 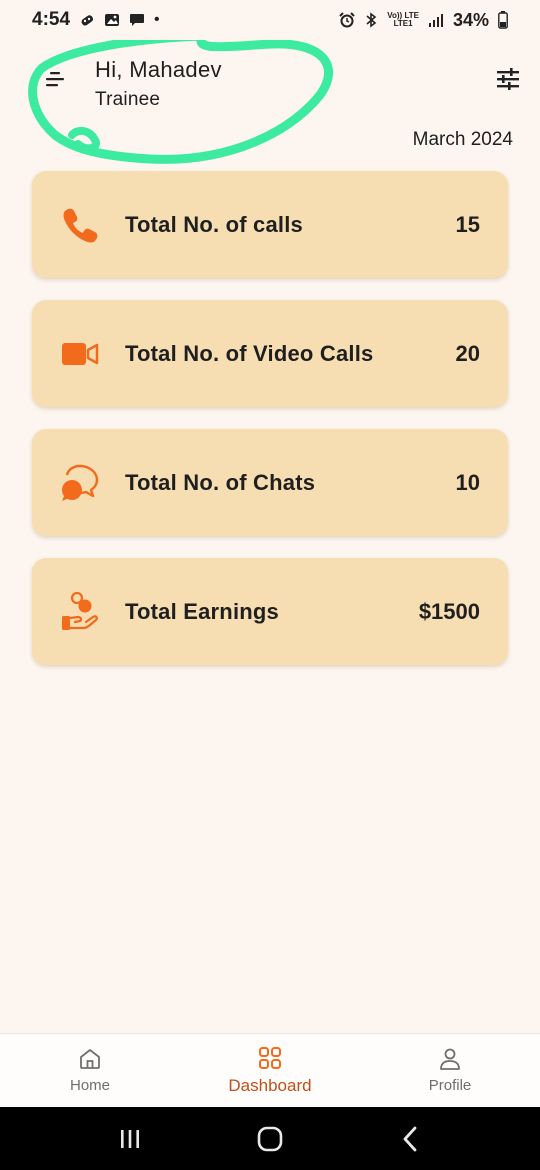 What do you see at coordinates (112, 20) in the screenshot?
I see `image-icon` at bounding box center [112, 20].